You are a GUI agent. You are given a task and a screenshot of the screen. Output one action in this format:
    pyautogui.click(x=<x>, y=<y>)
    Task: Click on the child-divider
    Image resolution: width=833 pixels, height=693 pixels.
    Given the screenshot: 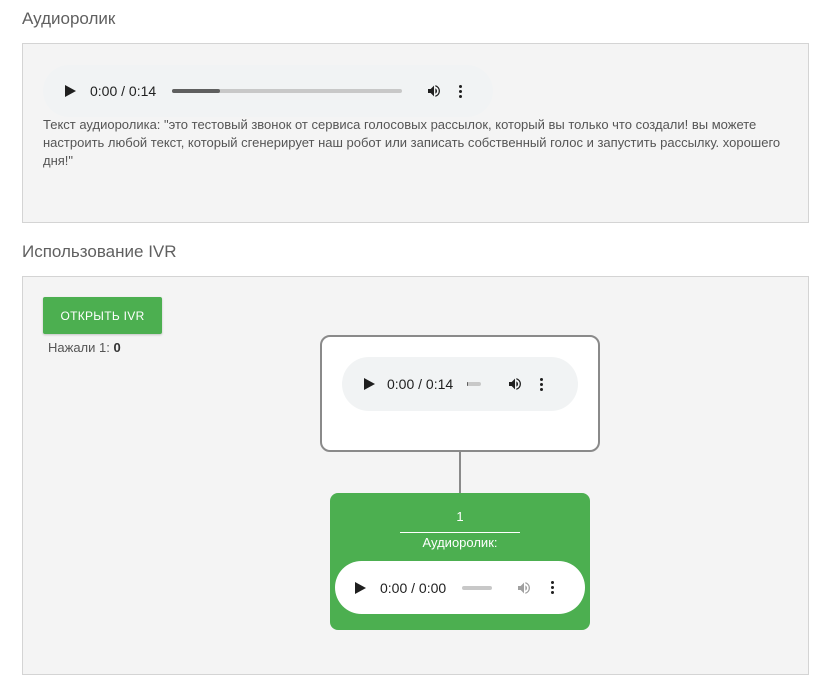 What is the action you would take?
    pyautogui.click(x=460, y=532)
    